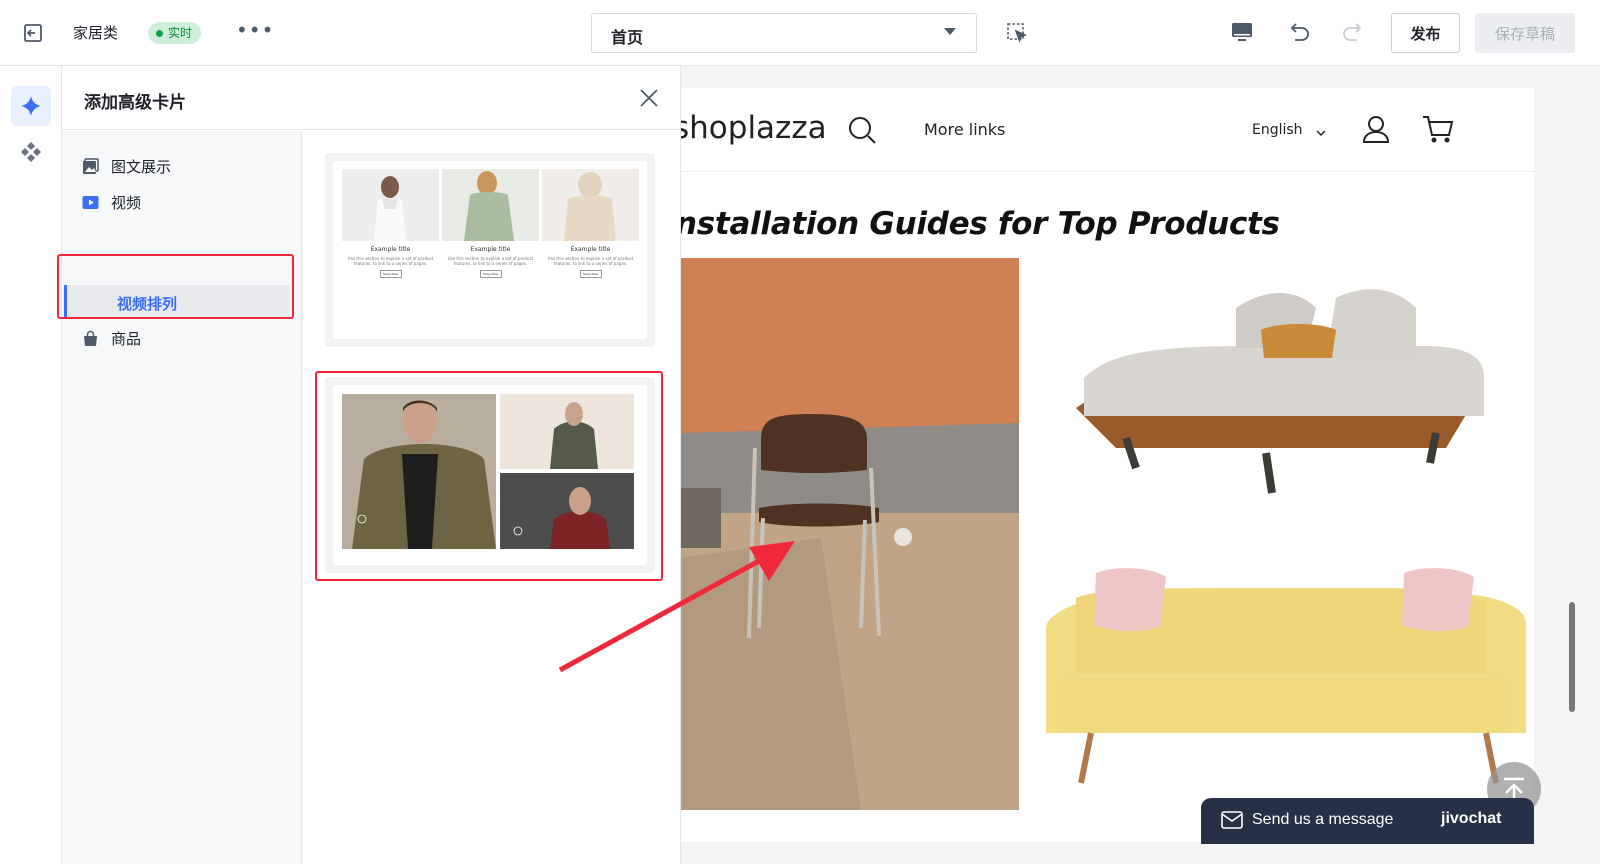 This screenshot has height=864, width=1600. Describe the element at coordinates (126, 202) in the screenshot. I see `category-label: 视频` at that location.